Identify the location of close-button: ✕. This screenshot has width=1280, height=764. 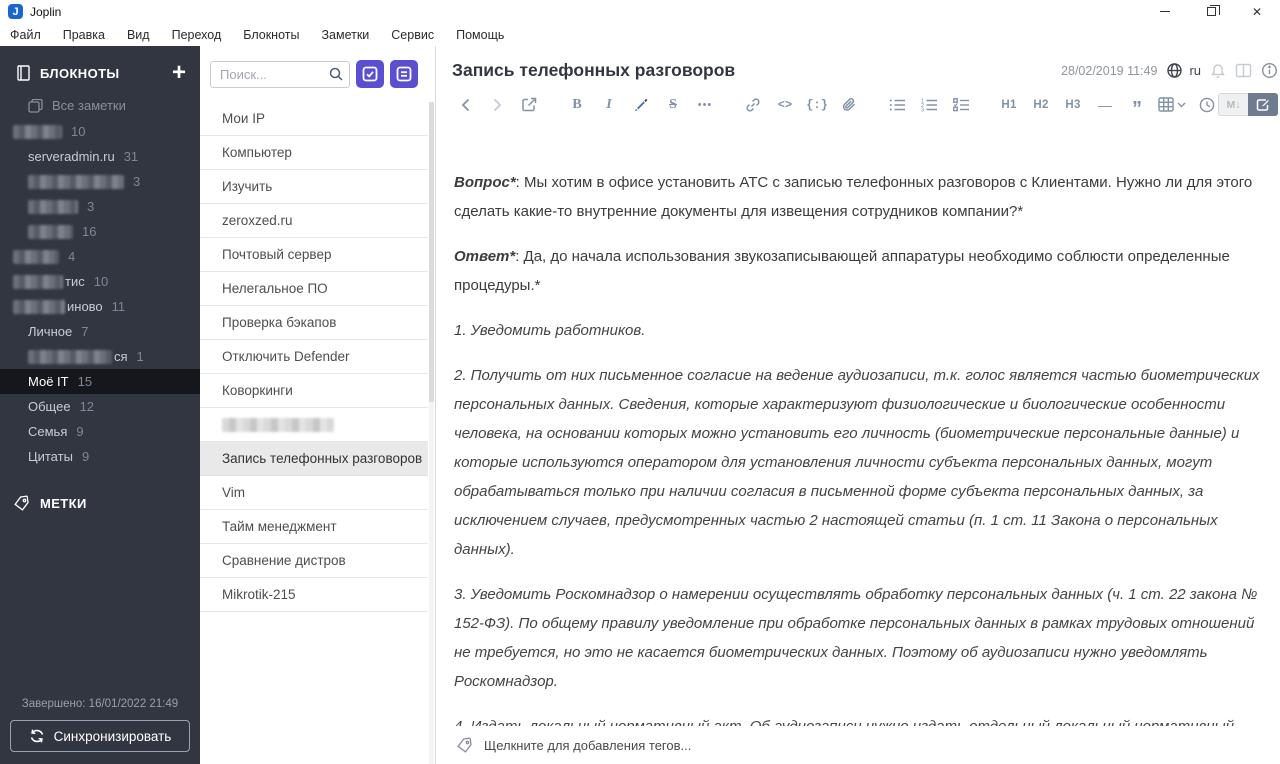
(1257, 11).